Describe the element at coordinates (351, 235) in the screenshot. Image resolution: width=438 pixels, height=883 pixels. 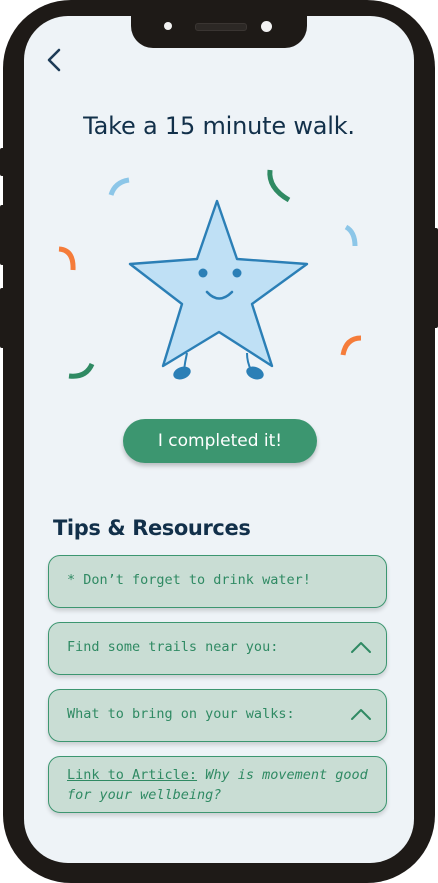
I see `confetti-blue-right` at that location.